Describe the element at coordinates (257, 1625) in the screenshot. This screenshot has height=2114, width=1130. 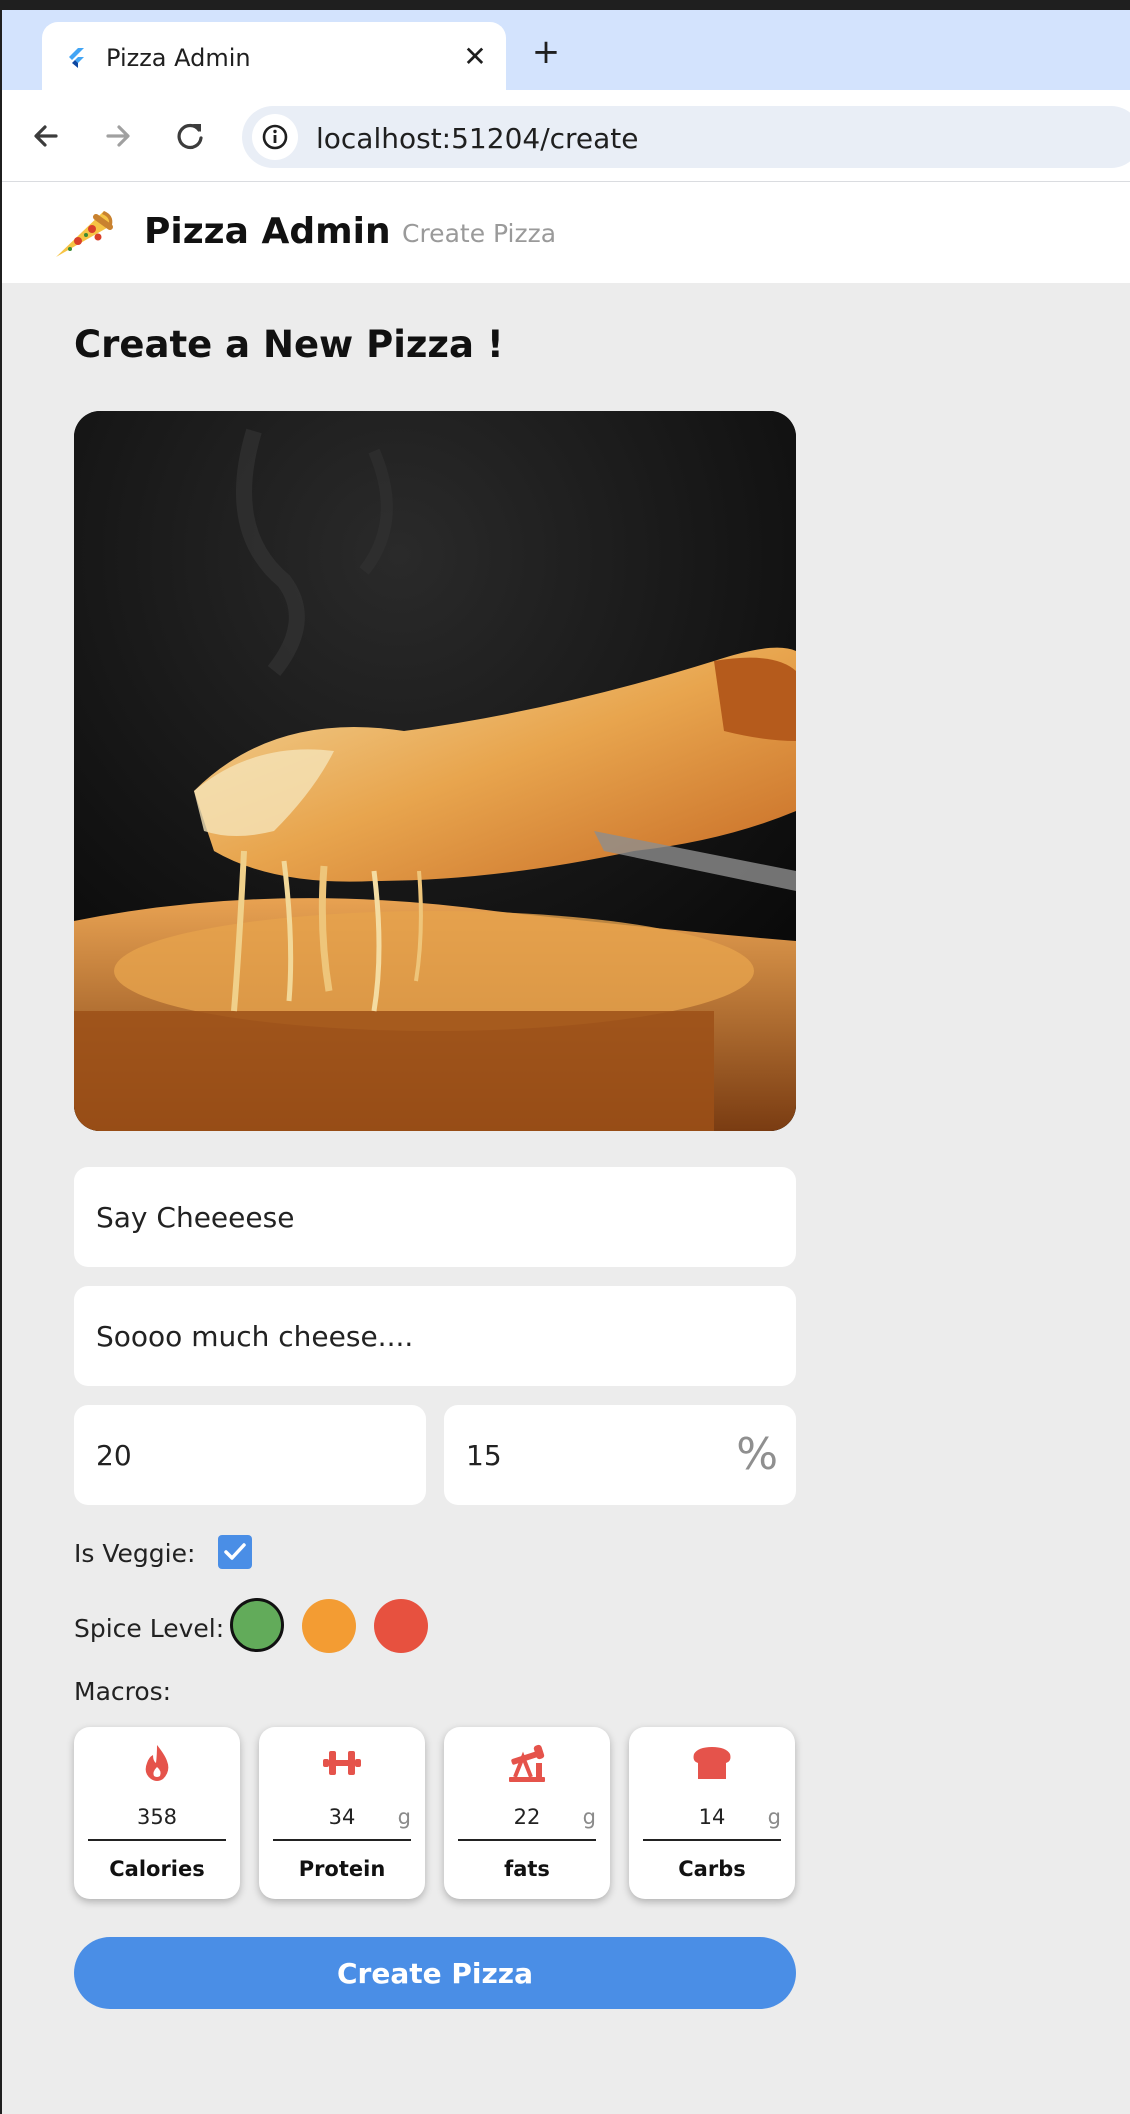
I see `spice-mild-option` at that location.